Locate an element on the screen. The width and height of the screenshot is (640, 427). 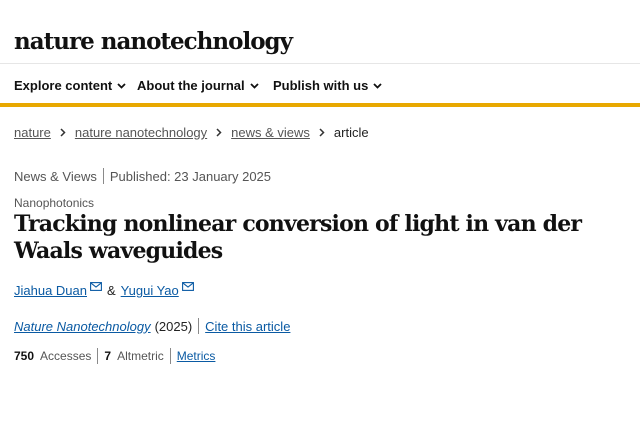
nav-about-journal: About the journal is located at coordinates (198, 85).